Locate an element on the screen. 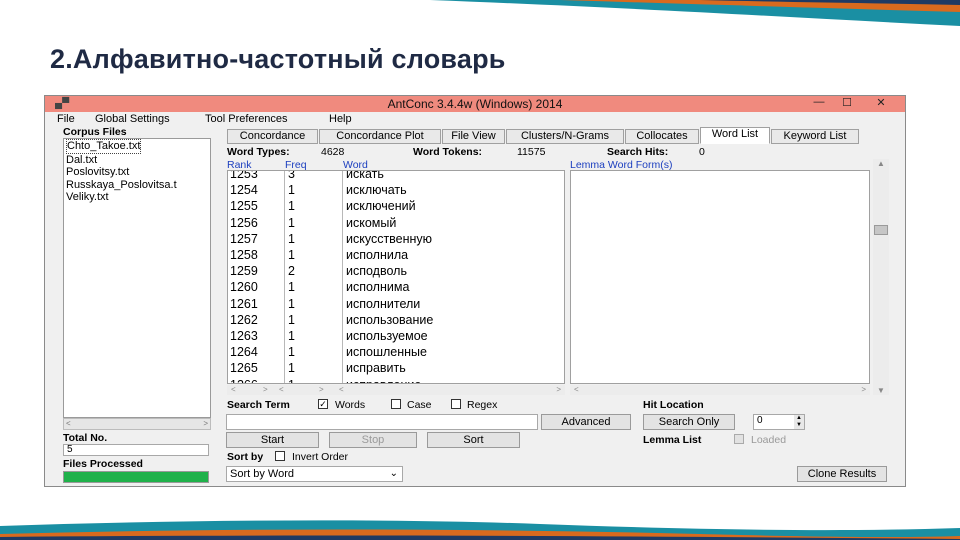 This screenshot has height=540, width=960. word-list-row: 1255 1 исключений is located at coordinates (396, 207).